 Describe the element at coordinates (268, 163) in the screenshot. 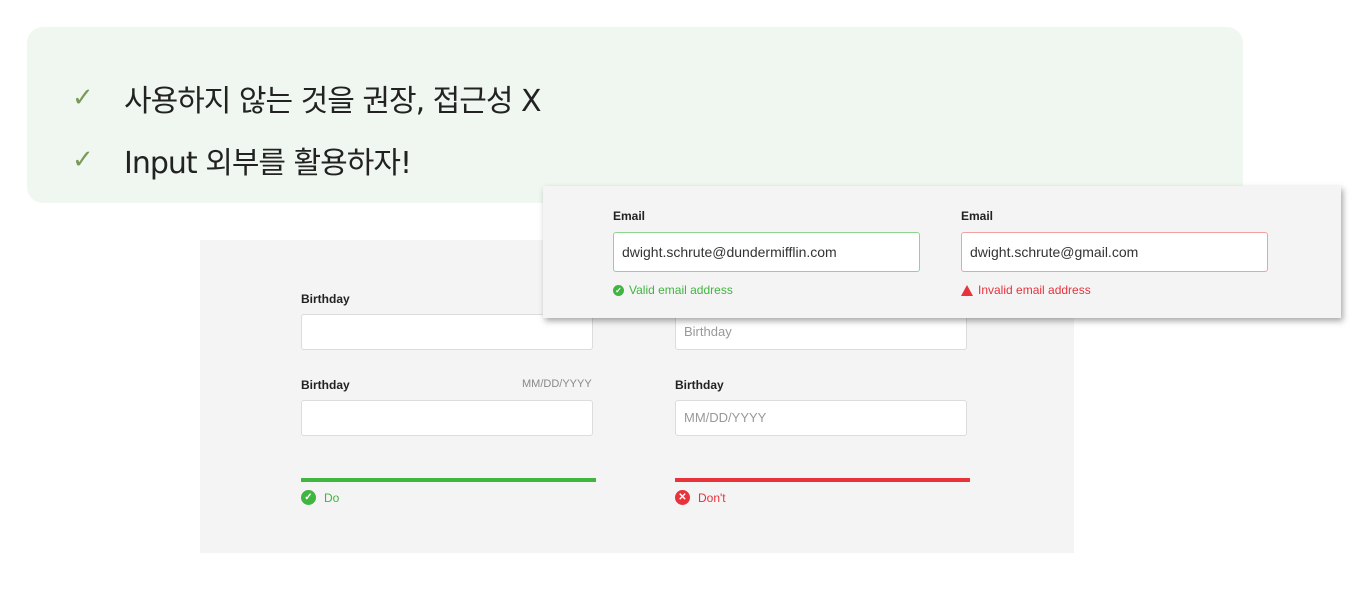

I see `bullet-text: Input 외부를 활용하자!` at that location.